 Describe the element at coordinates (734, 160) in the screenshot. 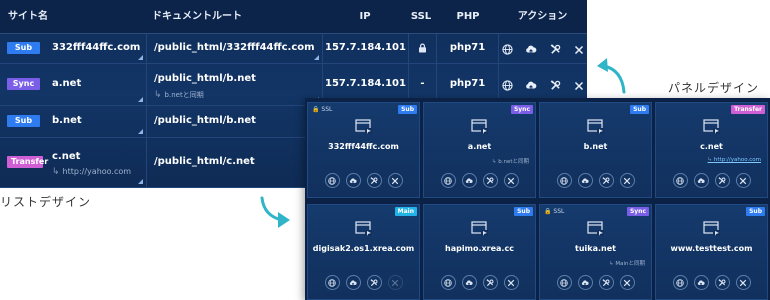

I see `card-redirect-link: ↳ http://yahoo.com` at that location.